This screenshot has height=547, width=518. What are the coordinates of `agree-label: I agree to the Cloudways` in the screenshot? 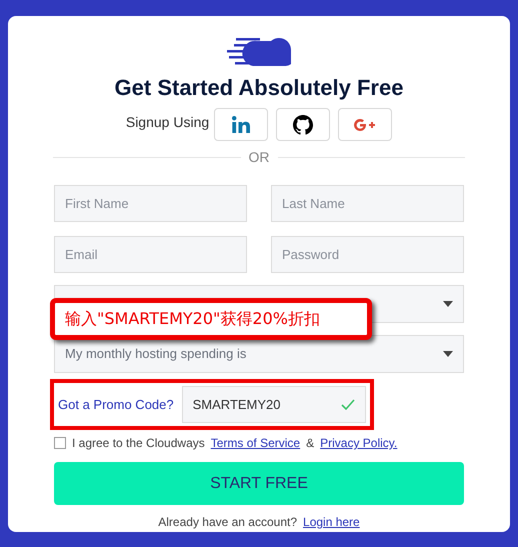 It's located at (138, 443).